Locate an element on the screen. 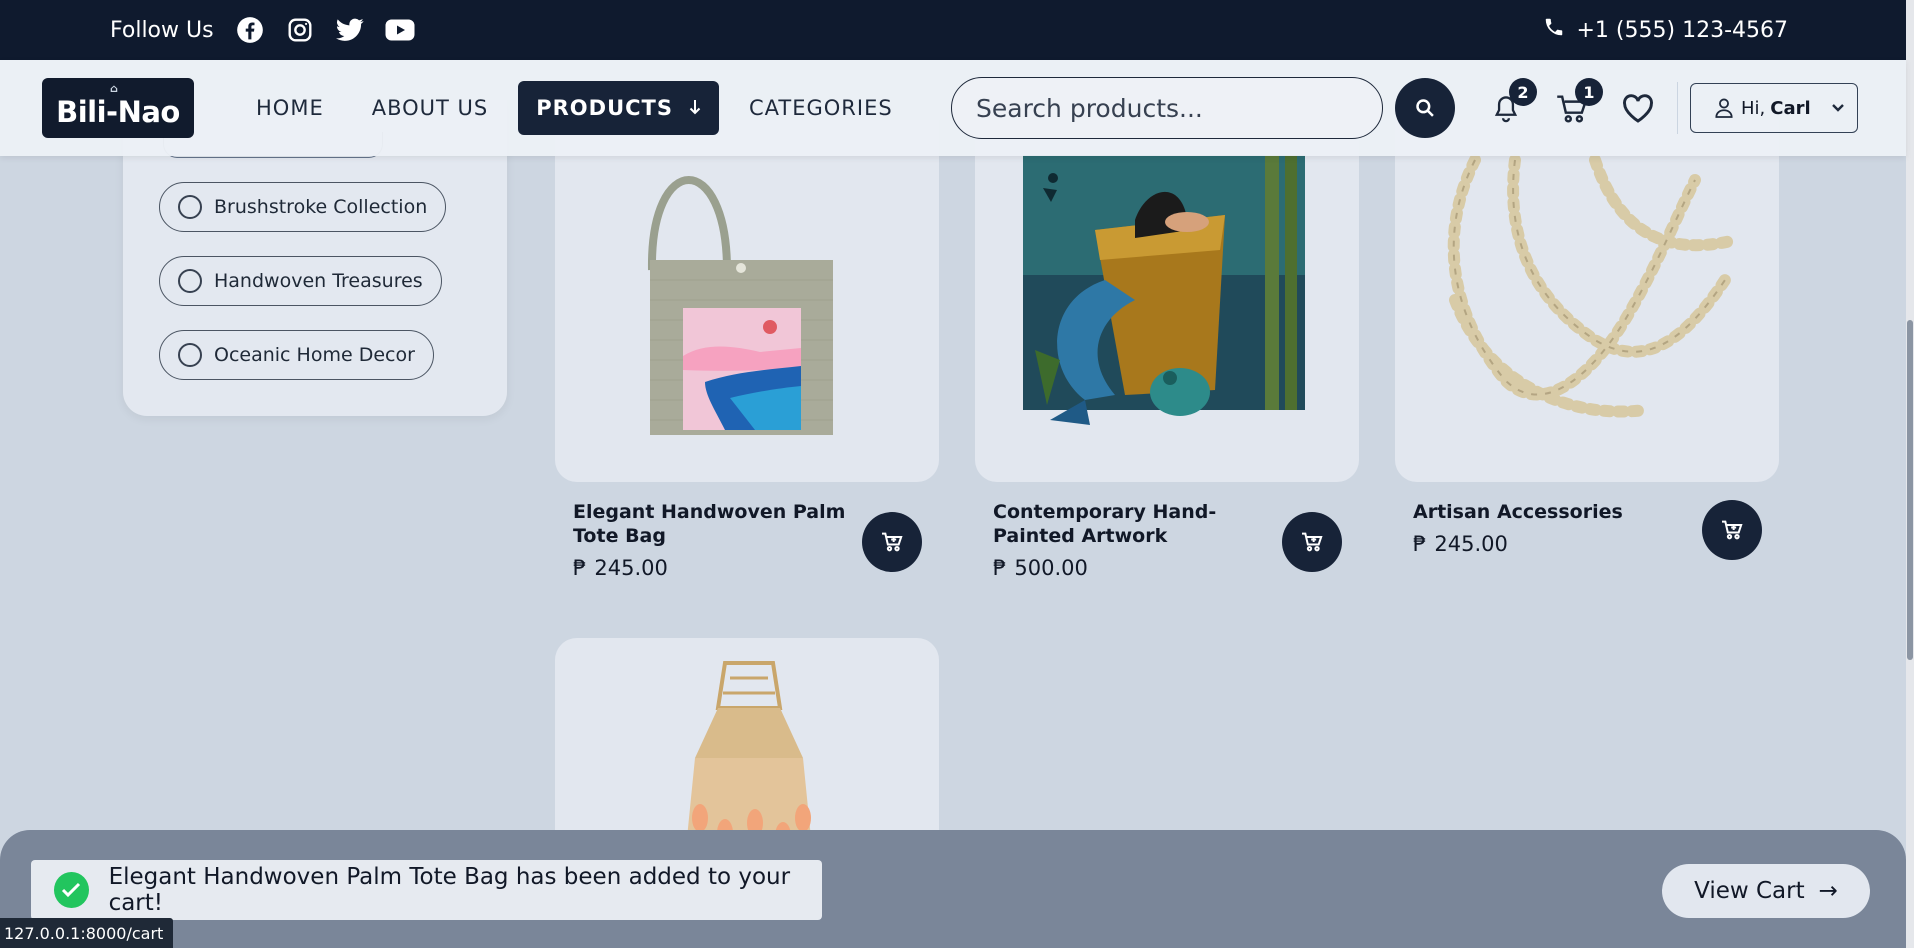 Image resolution: width=1914 pixels, height=948 pixels. page-scrollbar is located at coordinates (1910, 474).